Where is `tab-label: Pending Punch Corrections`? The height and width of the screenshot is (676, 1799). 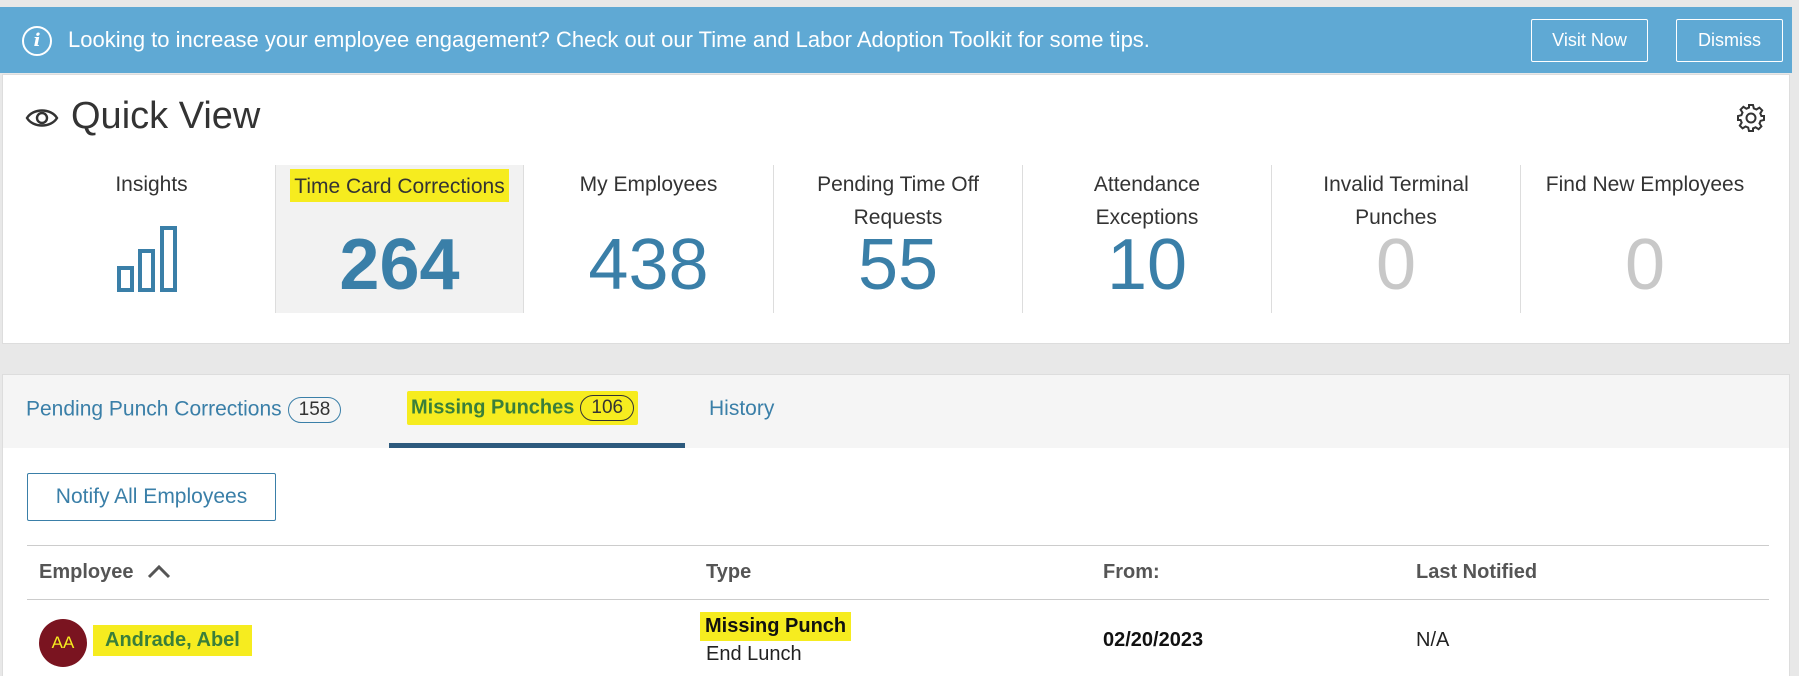
tab-label: Pending Punch Corrections is located at coordinates (154, 409).